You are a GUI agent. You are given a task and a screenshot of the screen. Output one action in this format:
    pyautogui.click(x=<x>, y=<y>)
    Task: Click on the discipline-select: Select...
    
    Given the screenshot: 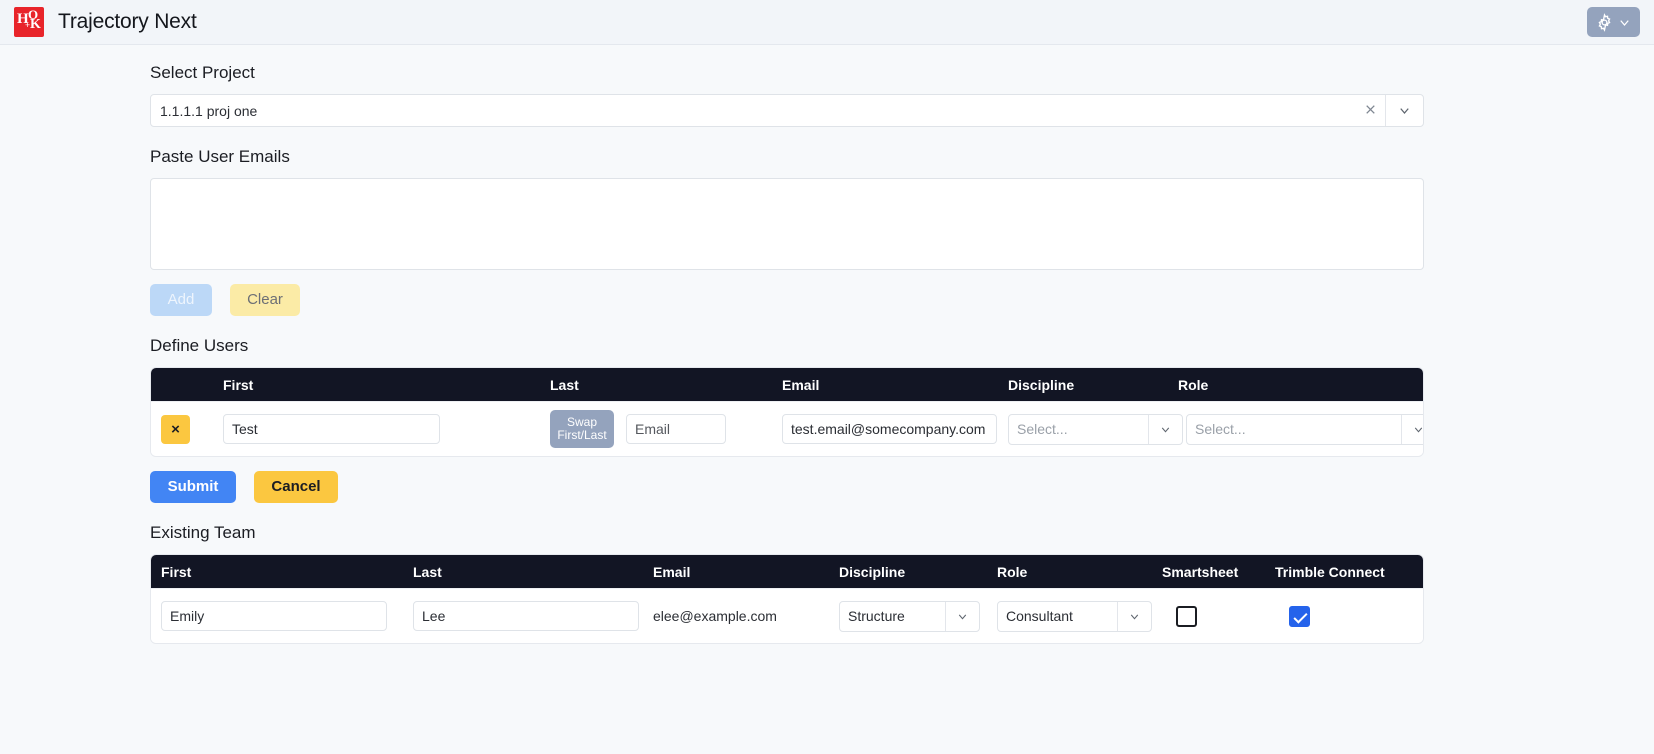 What is the action you would take?
    pyautogui.click(x=1095, y=429)
    